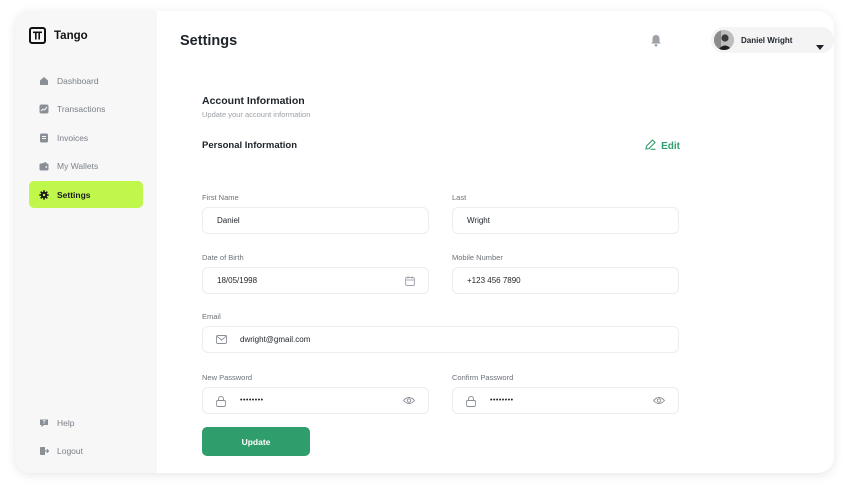 This screenshot has height=492, width=849. What do you see at coordinates (209, 41) in the screenshot?
I see `page-title: Settings` at bounding box center [209, 41].